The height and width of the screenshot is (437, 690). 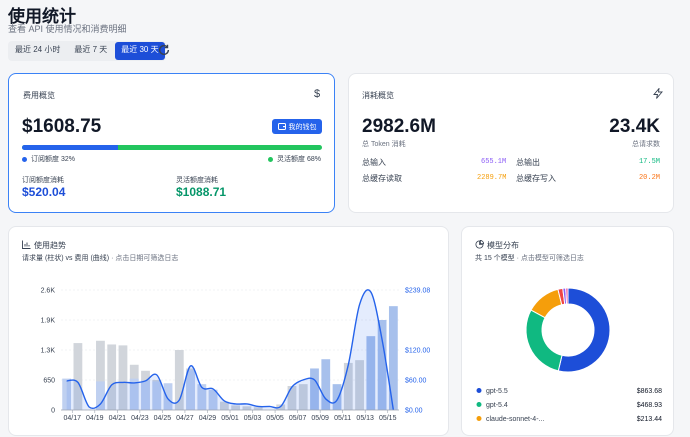 What do you see at coordinates (67, 29) in the screenshot?
I see `page-subtitle: 查看 API 使用情况和消费明细` at bounding box center [67, 29].